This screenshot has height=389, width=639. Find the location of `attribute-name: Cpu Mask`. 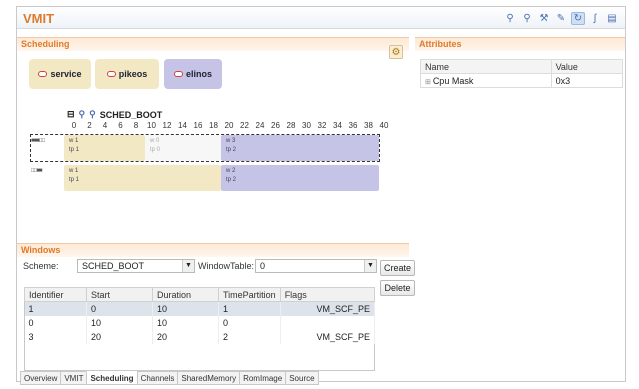

attribute-name: Cpu Mask is located at coordinates (453, 80).